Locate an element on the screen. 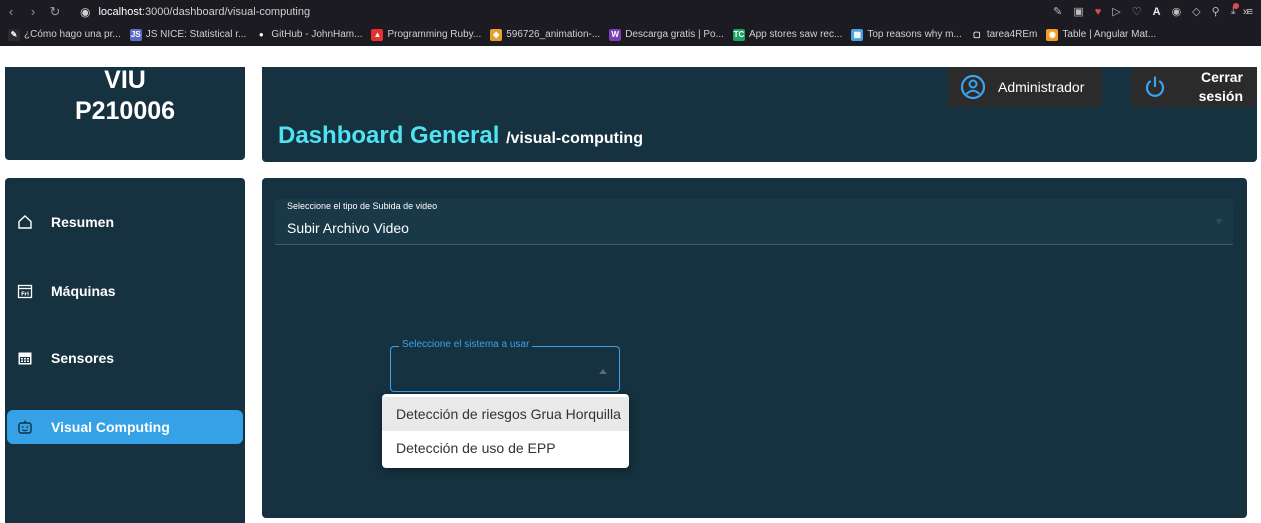  profile-icon: ⚲ is located at coordinates (1216, 11).